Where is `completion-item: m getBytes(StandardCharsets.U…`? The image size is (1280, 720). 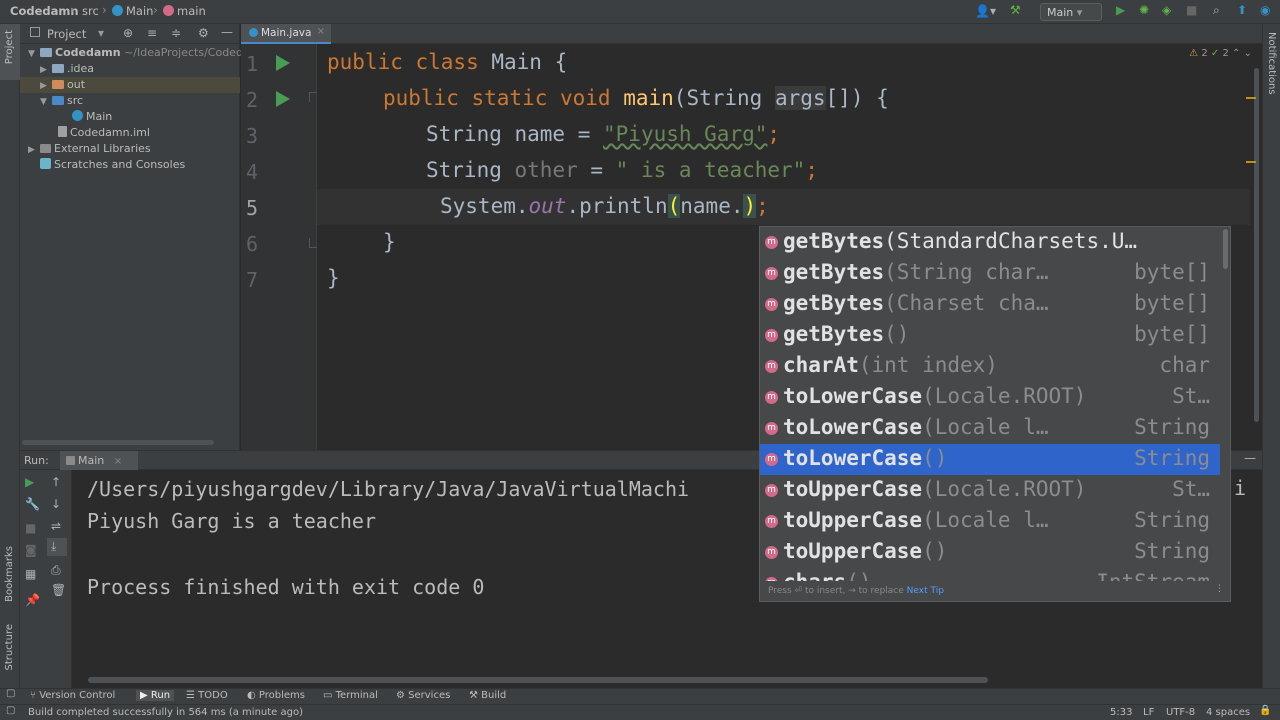 completion-item: m getBytes(StandardCharsets.U… is located at coordinates (990, 242).